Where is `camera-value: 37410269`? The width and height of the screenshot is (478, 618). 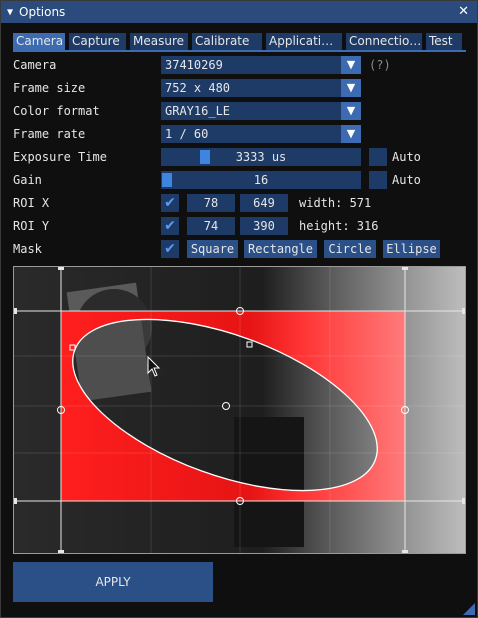
camera-value: 37410269 is located at coordinates (194, 65).